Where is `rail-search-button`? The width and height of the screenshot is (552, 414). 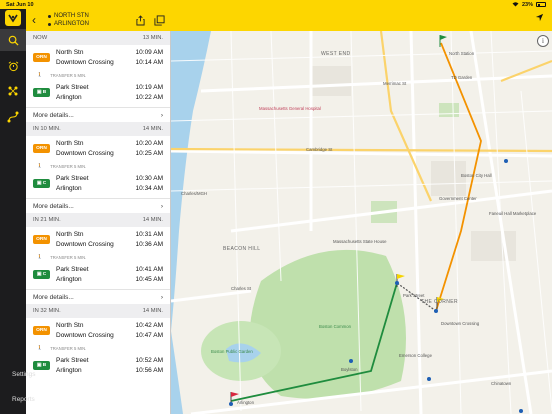
rail-search-button is located at coordinates (13, 40).